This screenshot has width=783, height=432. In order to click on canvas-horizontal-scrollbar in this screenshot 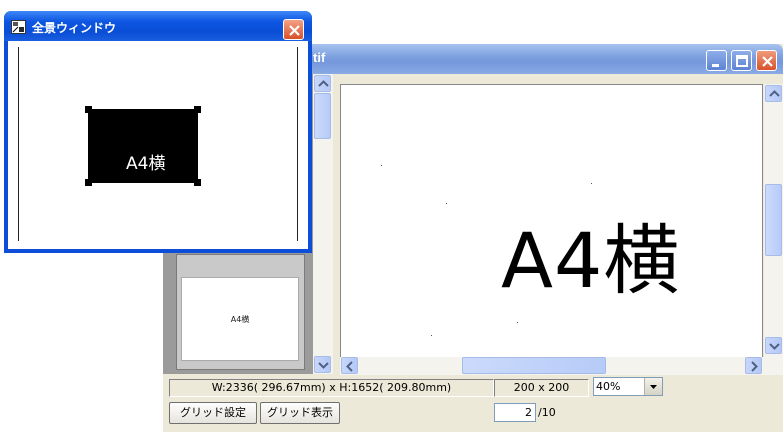, I will do `click(552, 366)`.